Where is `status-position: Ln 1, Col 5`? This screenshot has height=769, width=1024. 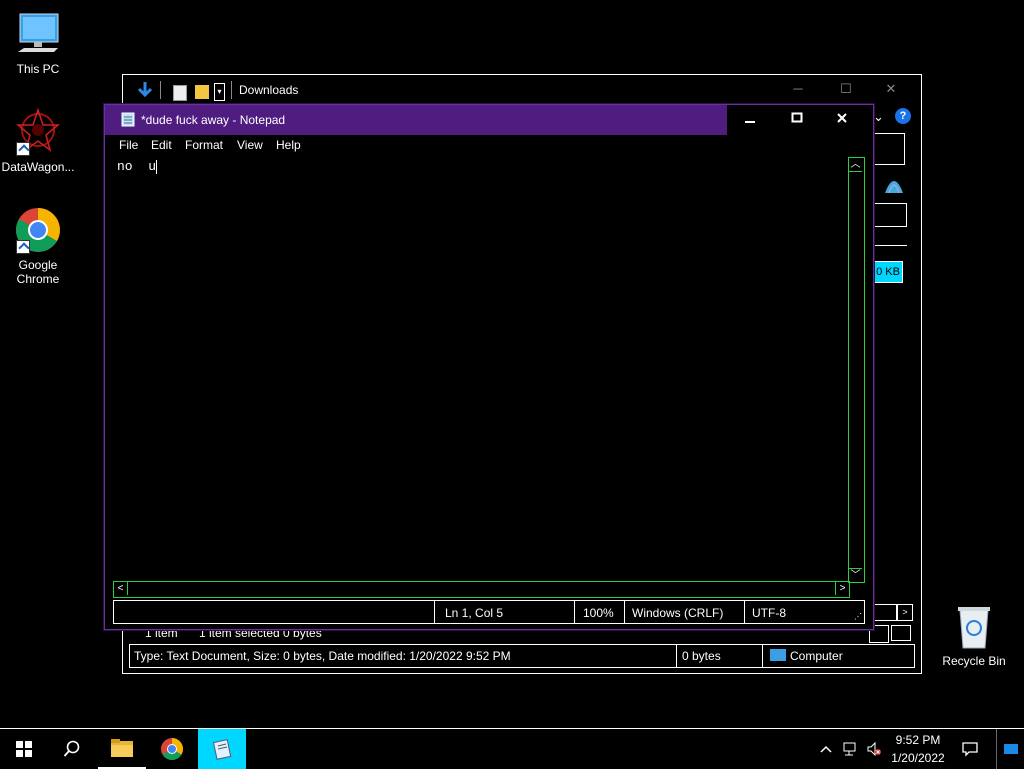 status-position: Ln 1, Col 5 is located at coordinates (474, 613).